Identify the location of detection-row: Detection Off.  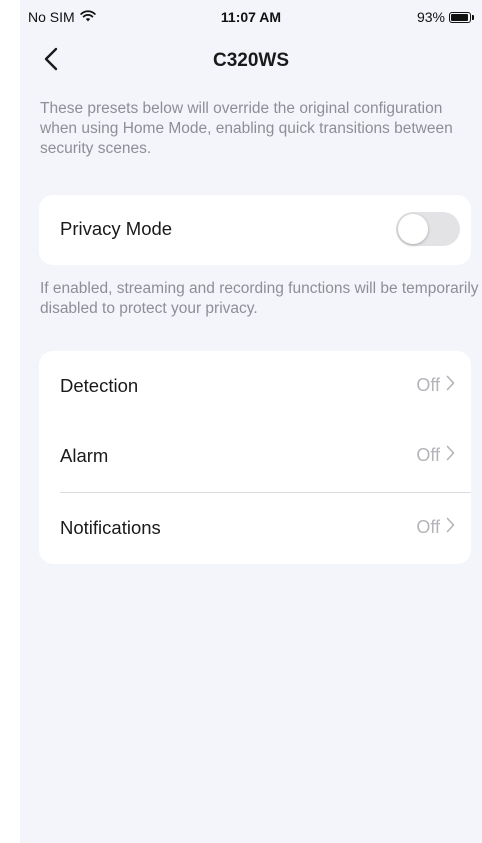
(255, 386).